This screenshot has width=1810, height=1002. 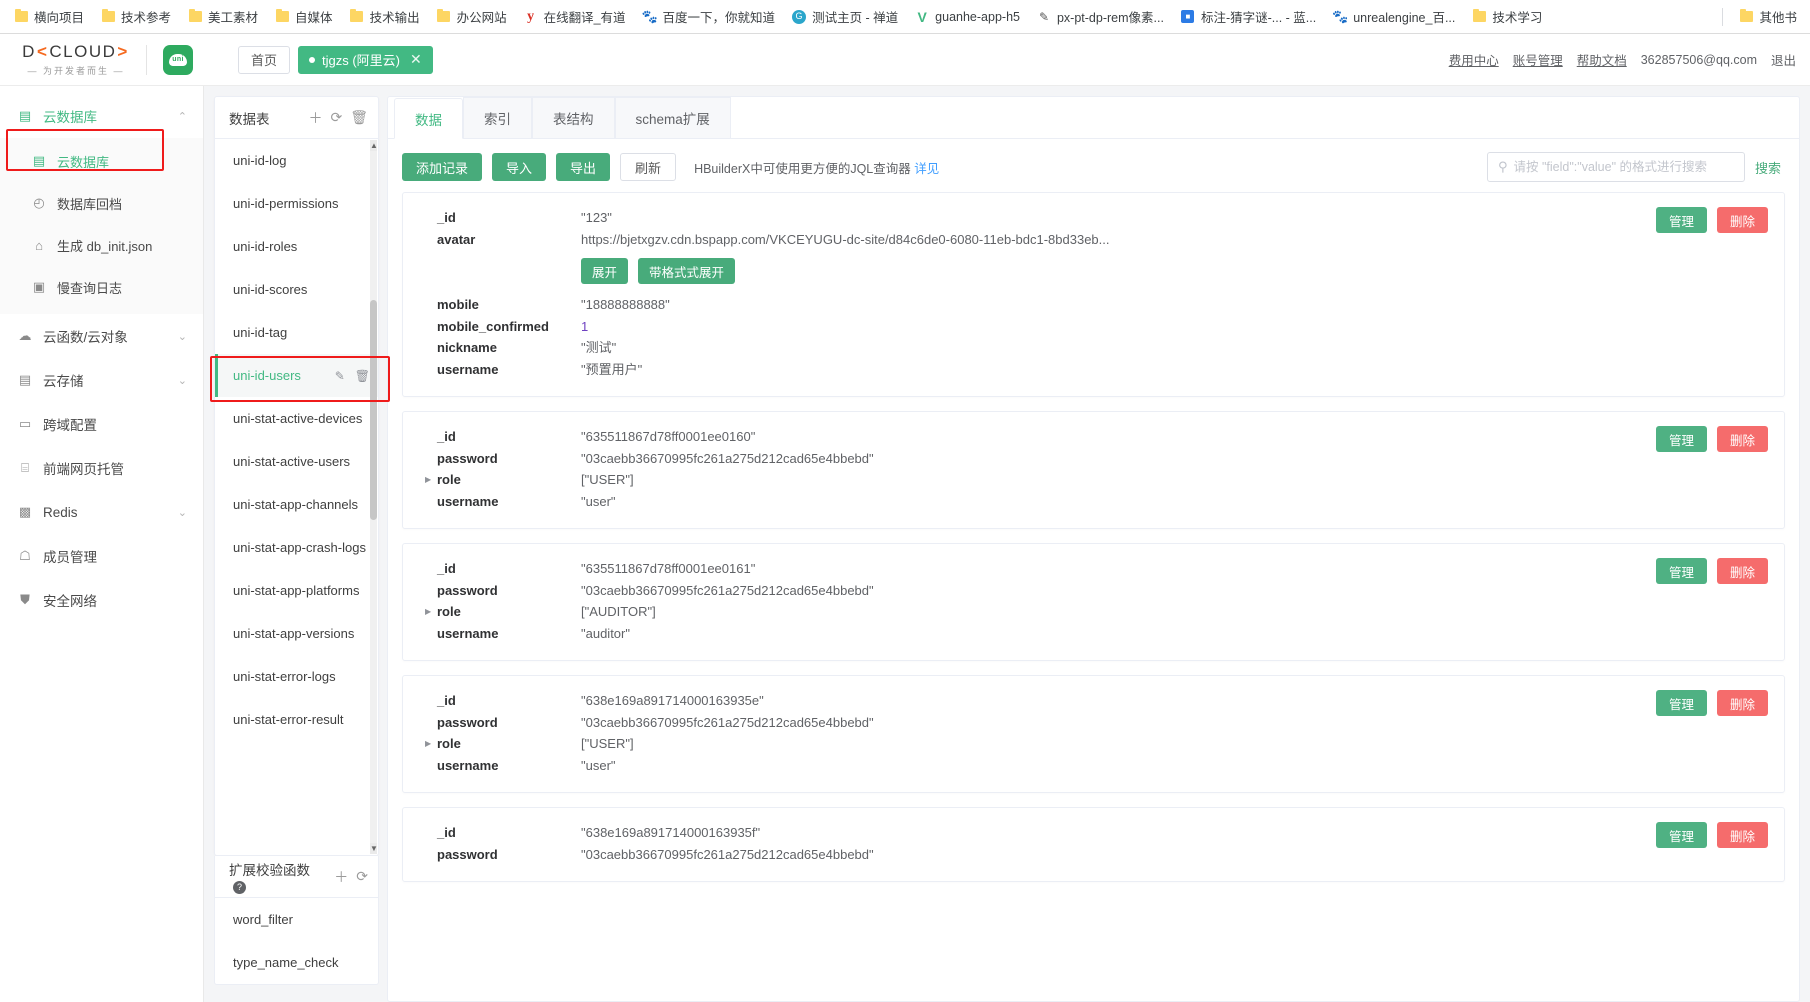 What do you see at coordinates (296, 547) in the screenshot?
I see `table-list-item: uni-stat-app-crash-logs` at bounding box center [296, 547].